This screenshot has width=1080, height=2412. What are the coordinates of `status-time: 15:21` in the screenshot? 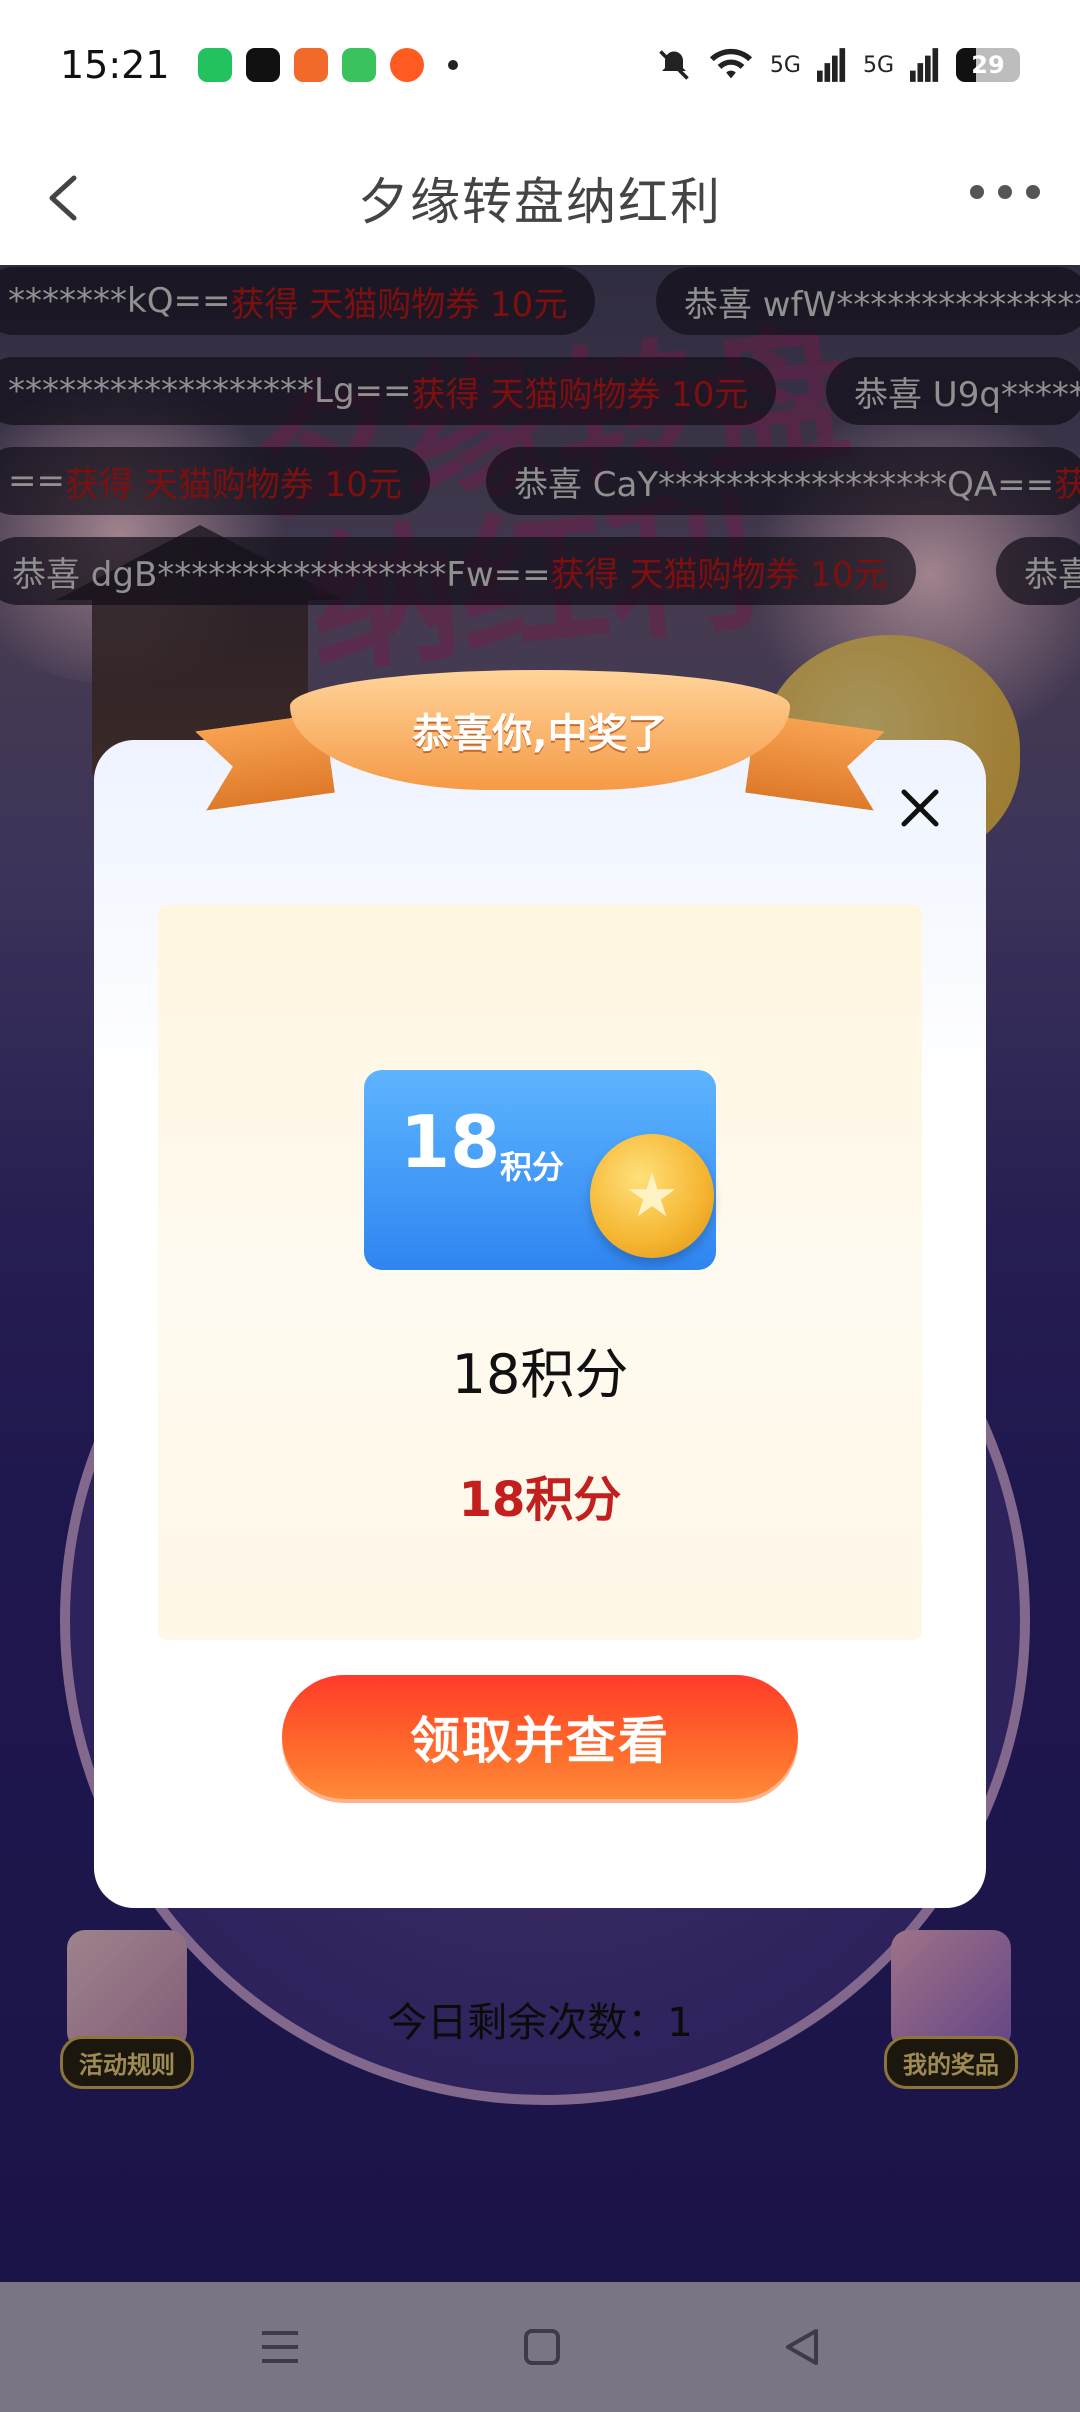 It's located at (115, 65).